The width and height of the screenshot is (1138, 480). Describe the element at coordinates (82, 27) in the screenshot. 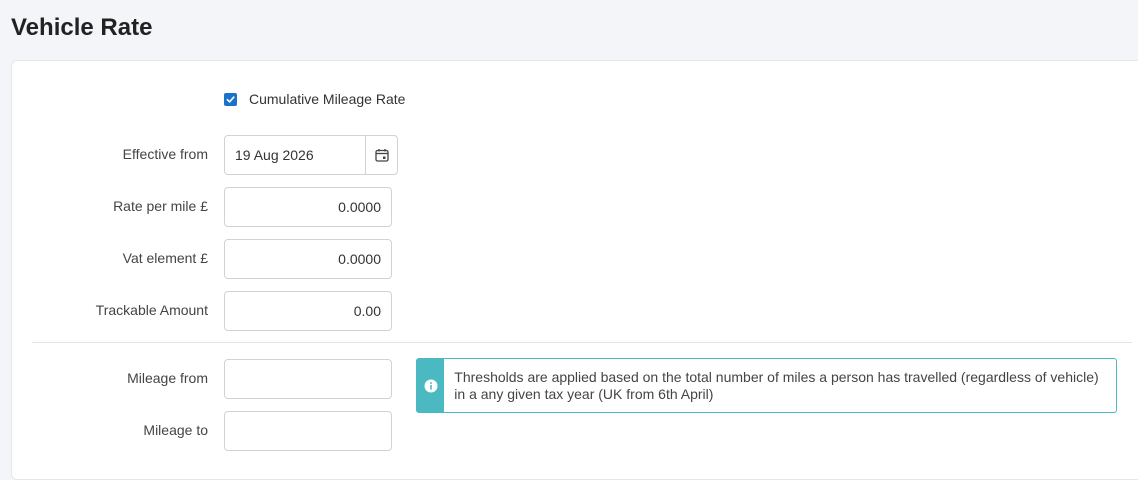

I see `page-title: Vehicle Rate` at that location.